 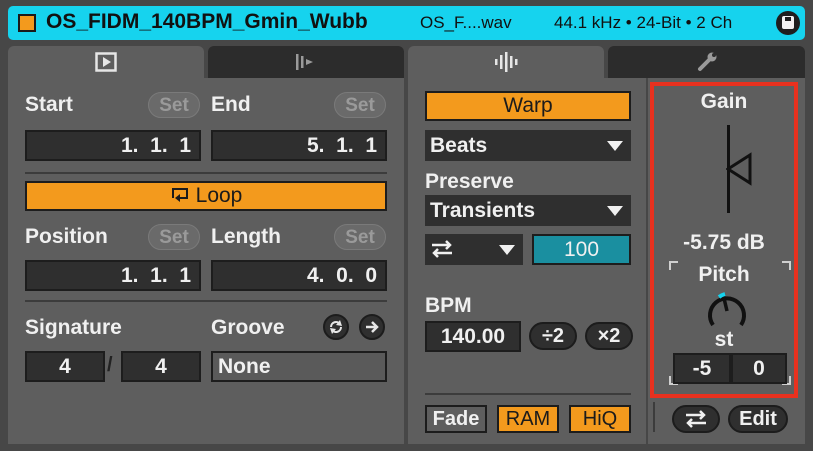 What do you see at coordinates (219, 195) in the screenshot?
I see `loop-label: Loop` at bounding box center [219, 195].